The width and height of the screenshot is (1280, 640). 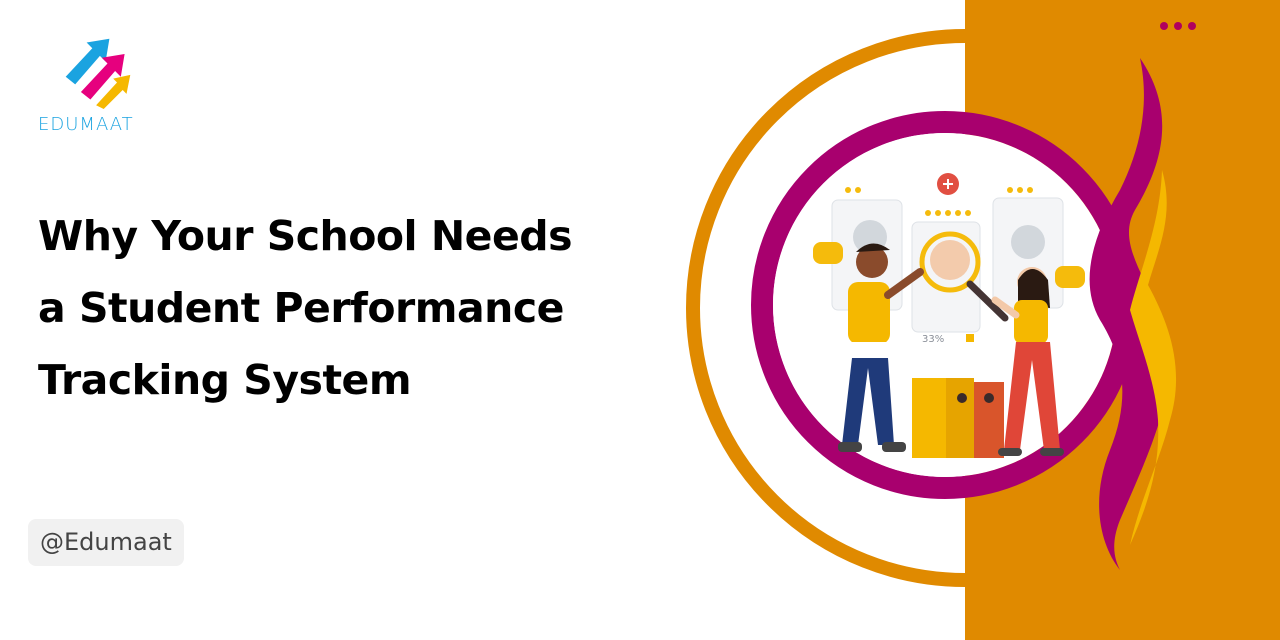 I want to click on headline-line-3: Tracking System, so click(x=225, y=380).